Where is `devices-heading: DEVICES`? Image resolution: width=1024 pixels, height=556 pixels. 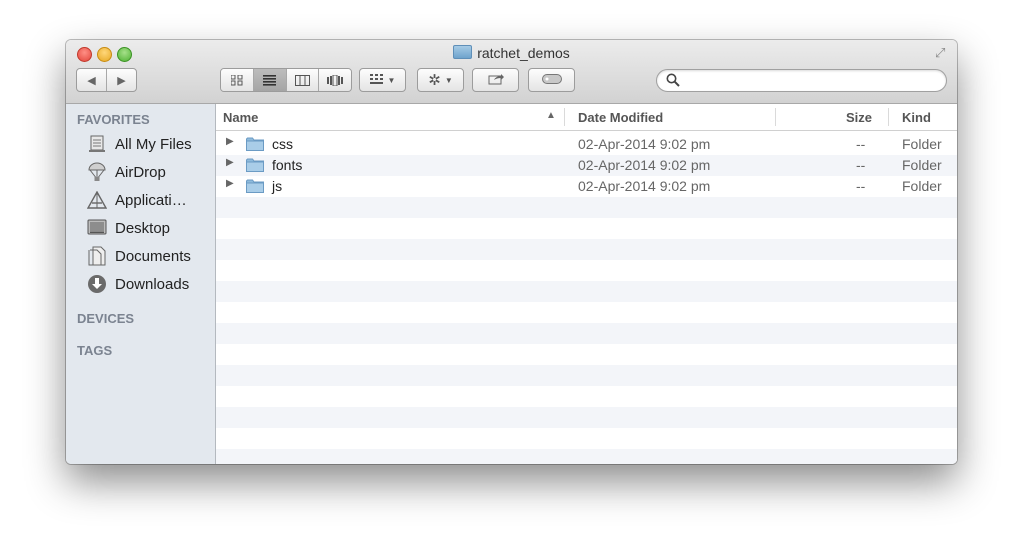
devices-heading: DEVICES is located at coordinates (105, 318).